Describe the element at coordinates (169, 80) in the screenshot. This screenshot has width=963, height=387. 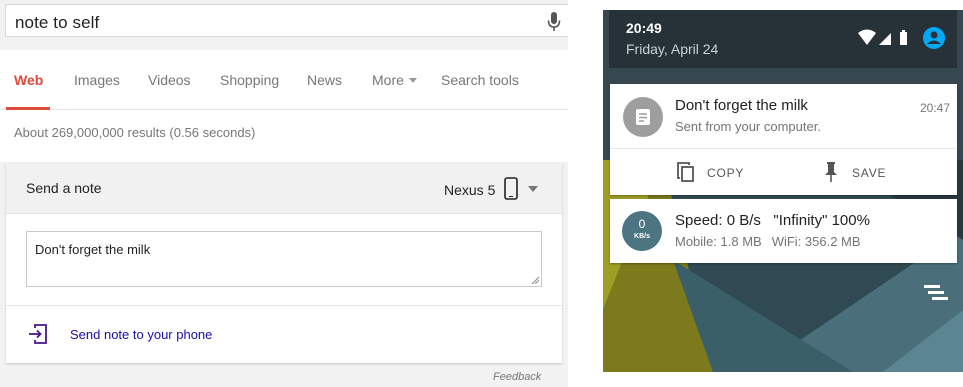
I see `tab-videos: Videos` at that location.